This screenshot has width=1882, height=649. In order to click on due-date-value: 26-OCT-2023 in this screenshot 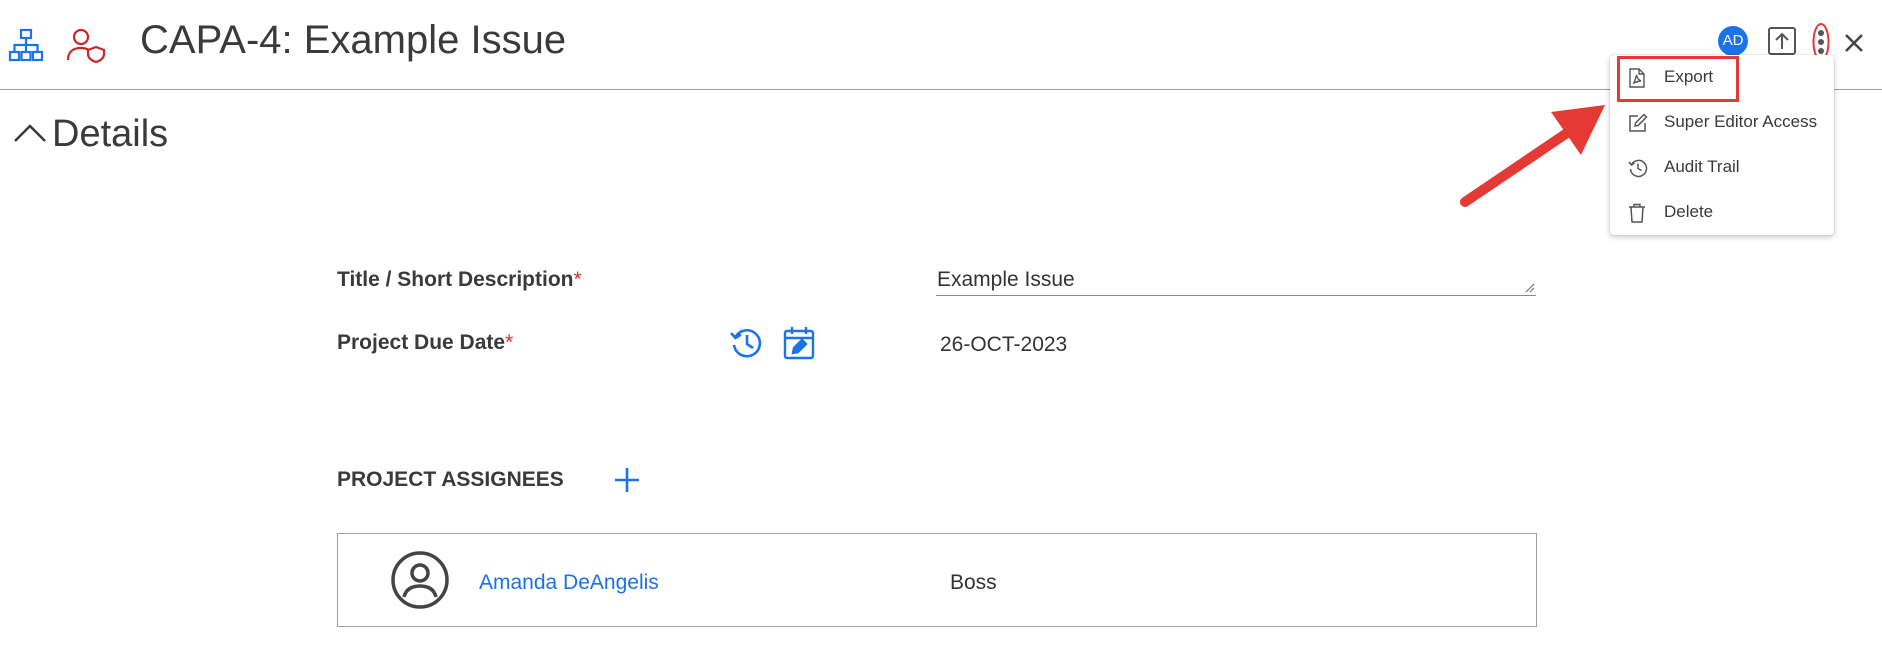, I will do `click(1003, 345)`.